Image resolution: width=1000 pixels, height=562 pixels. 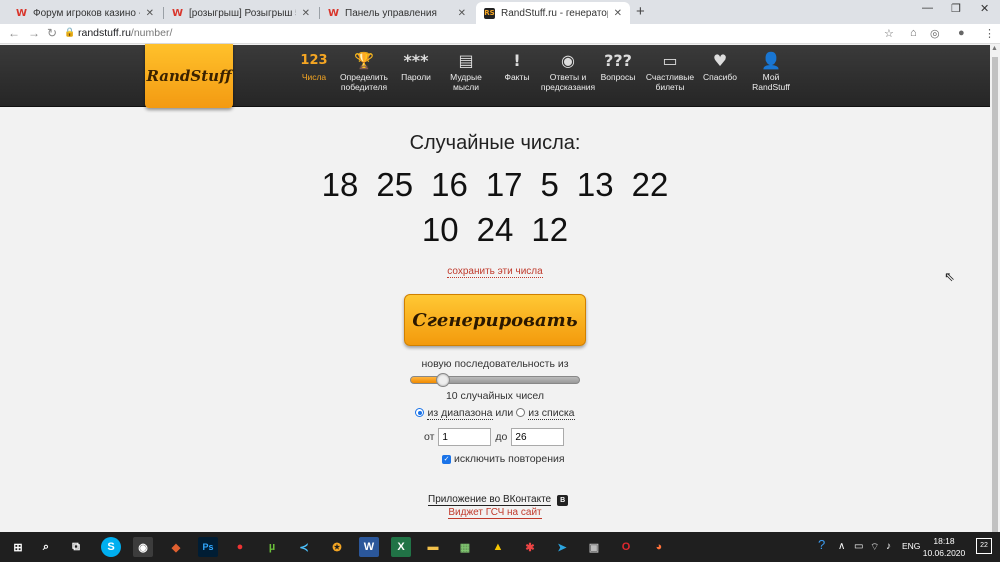 I want to click on random-number: 22, so click(x=650, y=184).